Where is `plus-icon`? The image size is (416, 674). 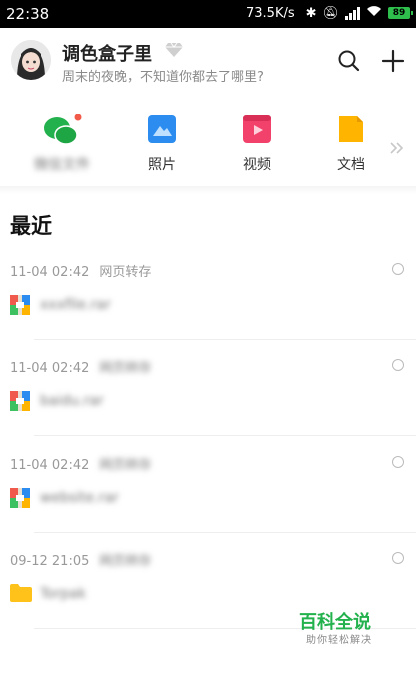 plus-icon is located at coordinates (393, 61).